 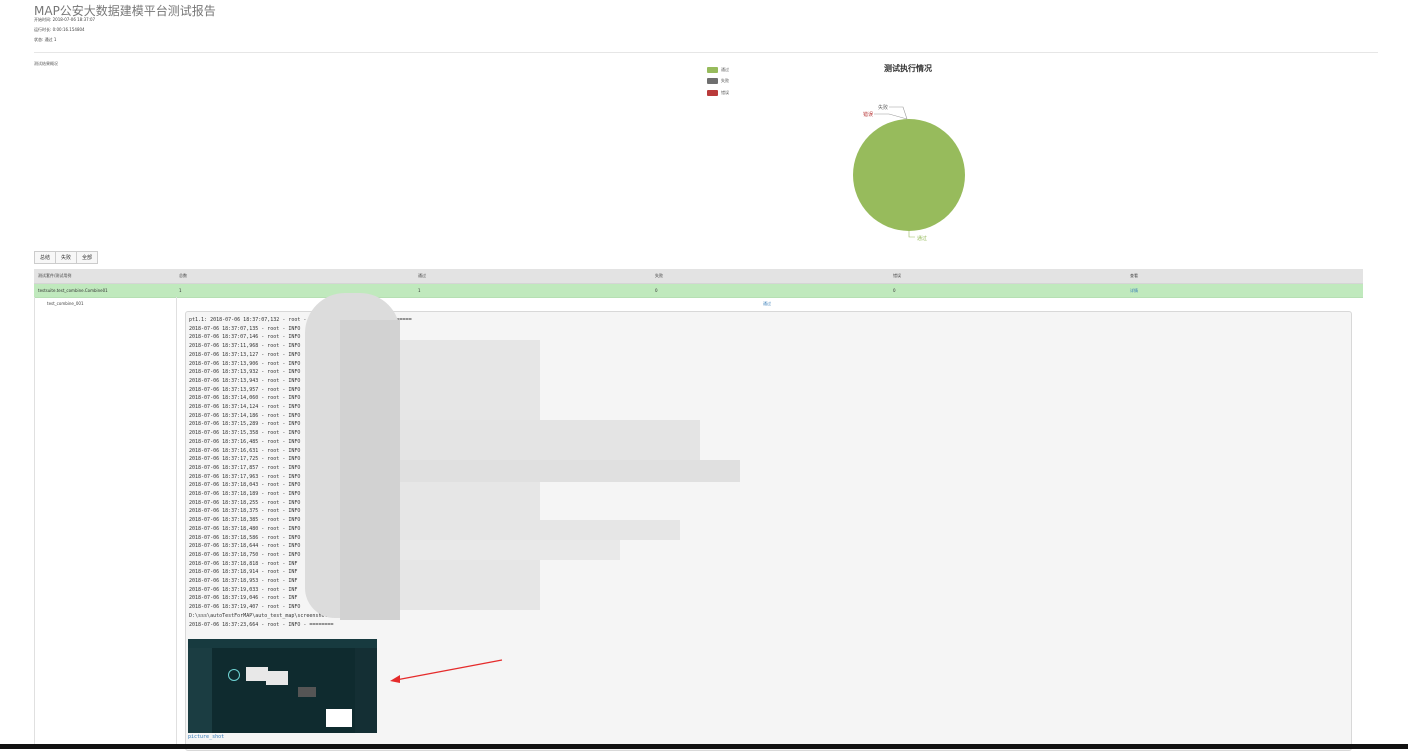 What do you see at coordinates (245, 398) in the screenshot?
I see `log-line: 2018-07-06 18:37:14,060 - root - INFO` at bounding box center [245, 398].